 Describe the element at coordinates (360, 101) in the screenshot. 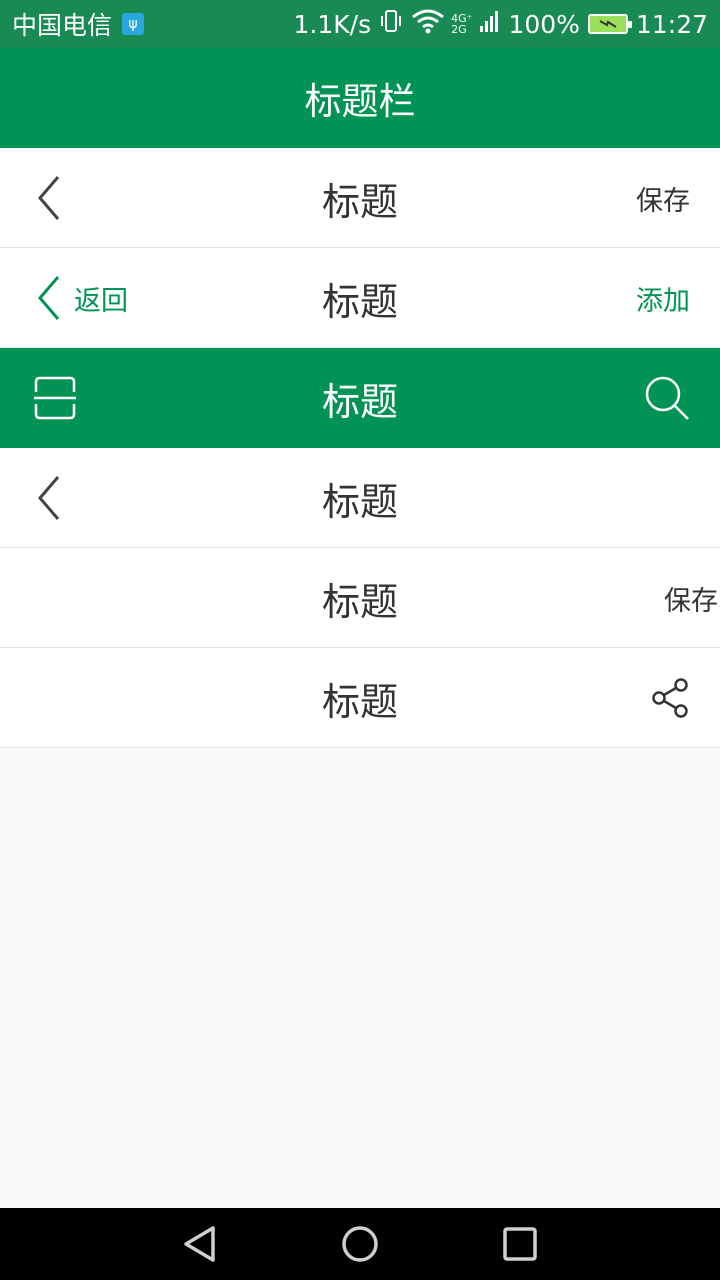

I see `title-bar-title: 标题栏` at that location.